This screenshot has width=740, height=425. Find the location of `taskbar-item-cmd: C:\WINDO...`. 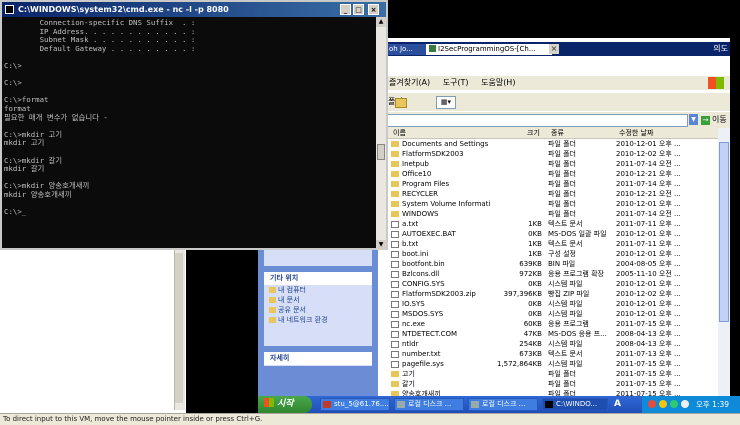

taskbar-item-cmd: C:\WINDO... is located at coordinates (575, 404).